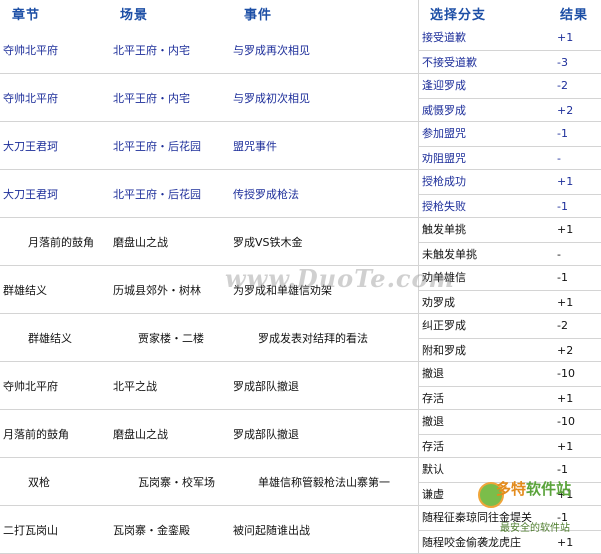 Image resolution: width=601 pixels, height=554 pixels. What do you see at coordinates (271, 98) in the screenshot?
I see `event-cell: 与罗成初次相见` at bounding box center [271, 98].